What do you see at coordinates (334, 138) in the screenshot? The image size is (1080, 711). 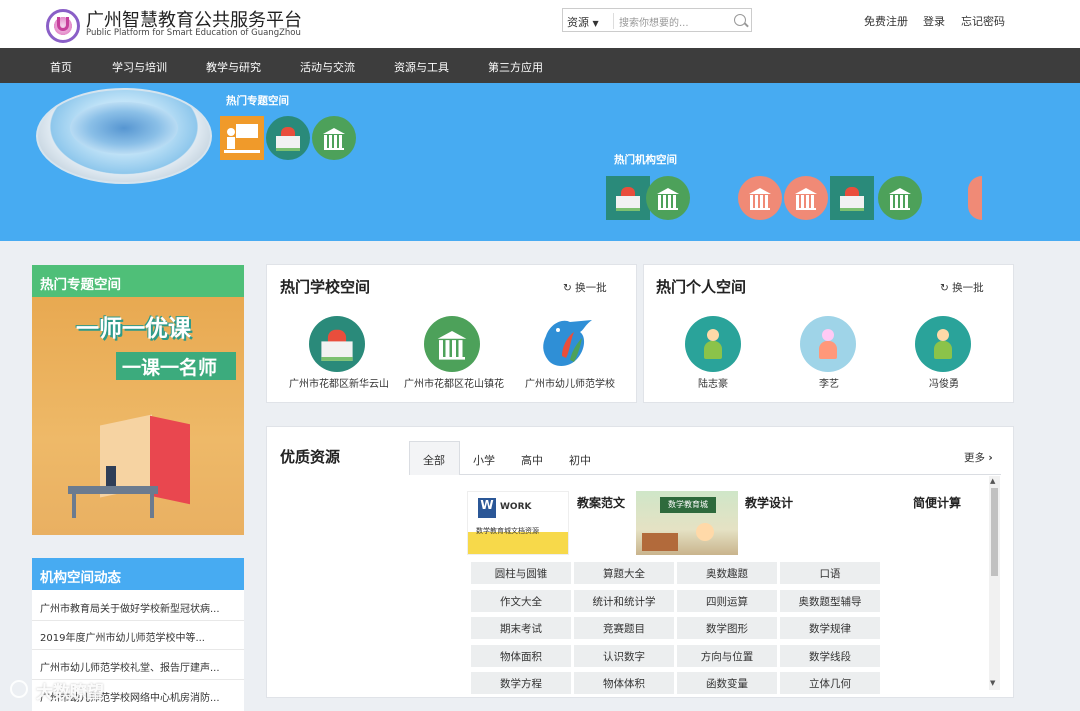 I see `topic-space-building-icon` at bounding box center [334, 138].